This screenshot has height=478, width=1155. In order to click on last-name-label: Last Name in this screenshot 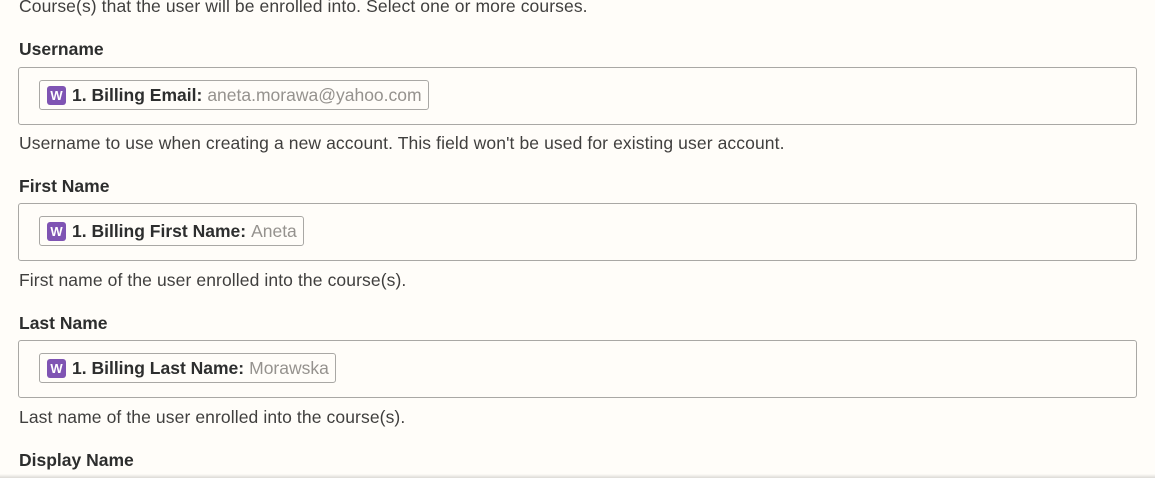, I will do `click(63, 323)`.